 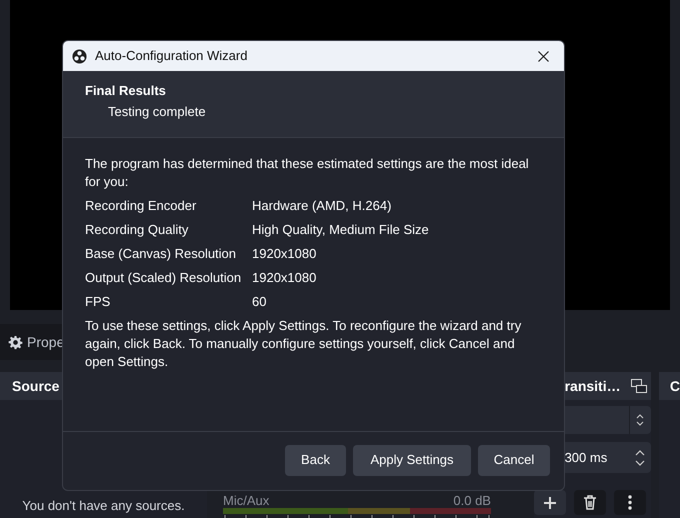 What do you see at coordinates (640, 420) in the screenshot?
I see `updown-icon` at bounding box center [640, 420].